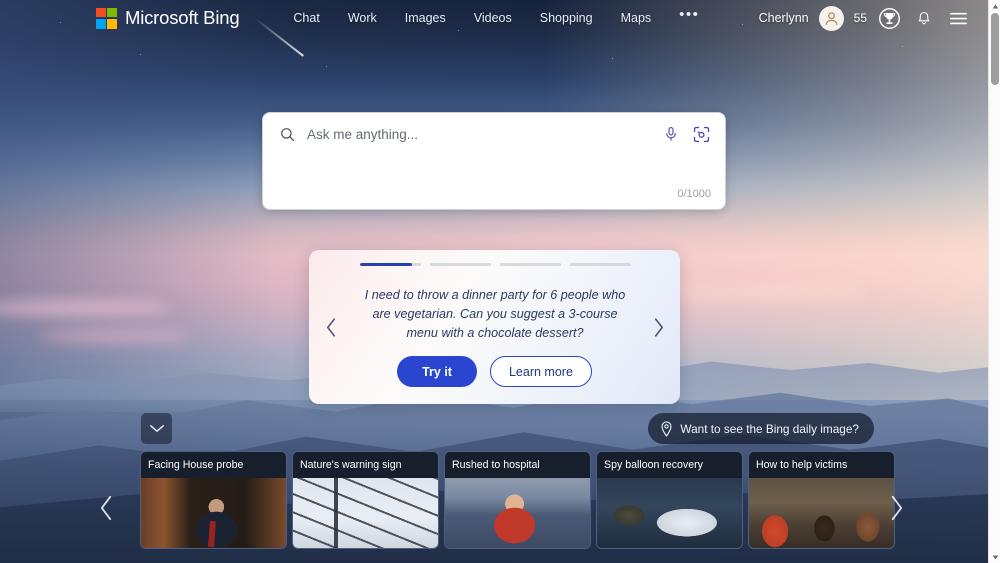  I want to click on microsoft-bing-logo: Microsoft Bing, so click(168, 18).